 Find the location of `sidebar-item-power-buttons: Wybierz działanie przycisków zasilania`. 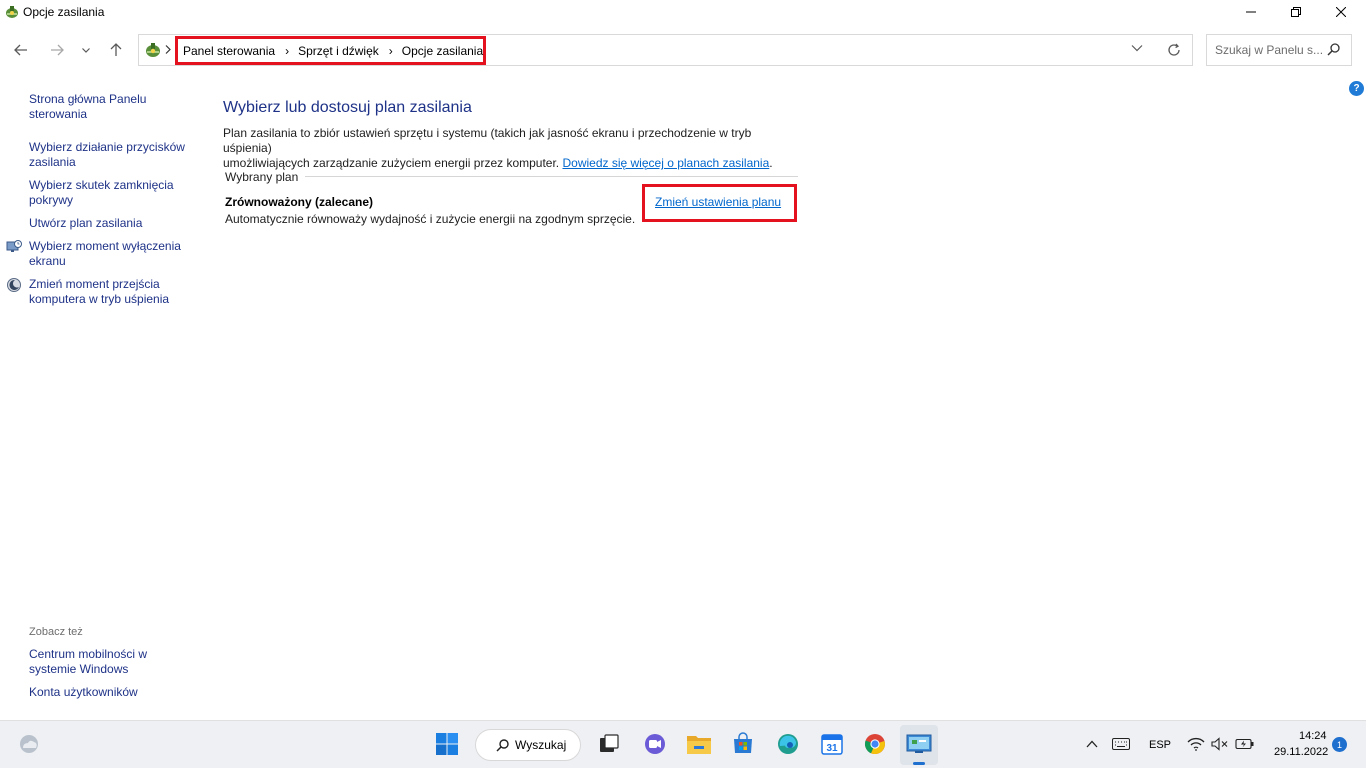

sidebar-item-power-buttons: Wybierz działanie przycisków zasilania is located at coordinates (111, 155).